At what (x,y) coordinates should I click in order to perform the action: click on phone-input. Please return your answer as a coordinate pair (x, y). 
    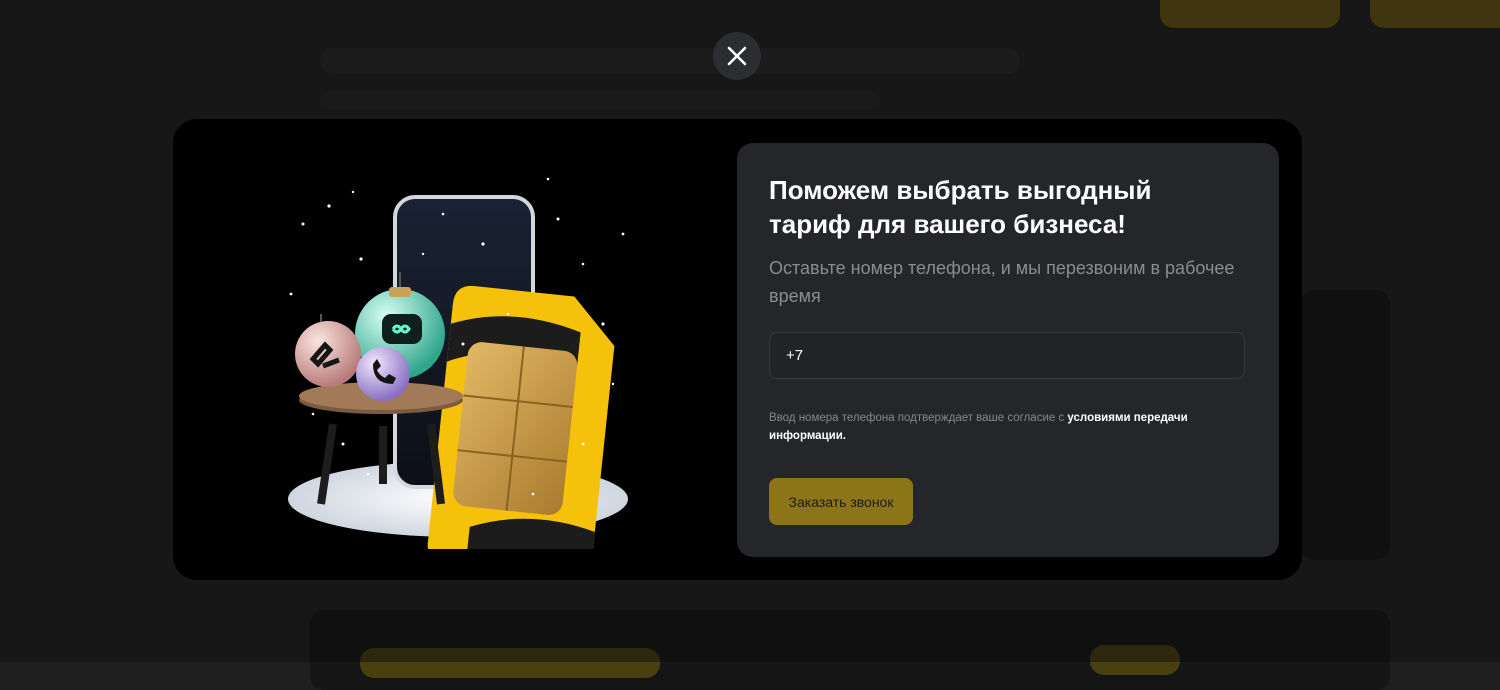
    Looking at the image, I should click on (1007, 355).